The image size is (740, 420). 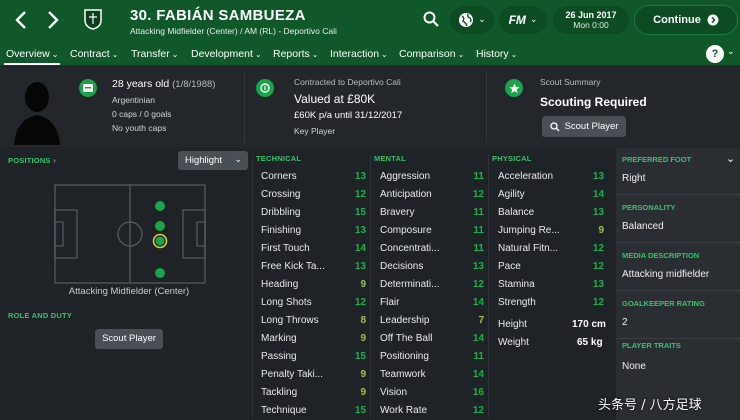 I want to click on nationality-label: Argentinian, so click(x=134, y=100).